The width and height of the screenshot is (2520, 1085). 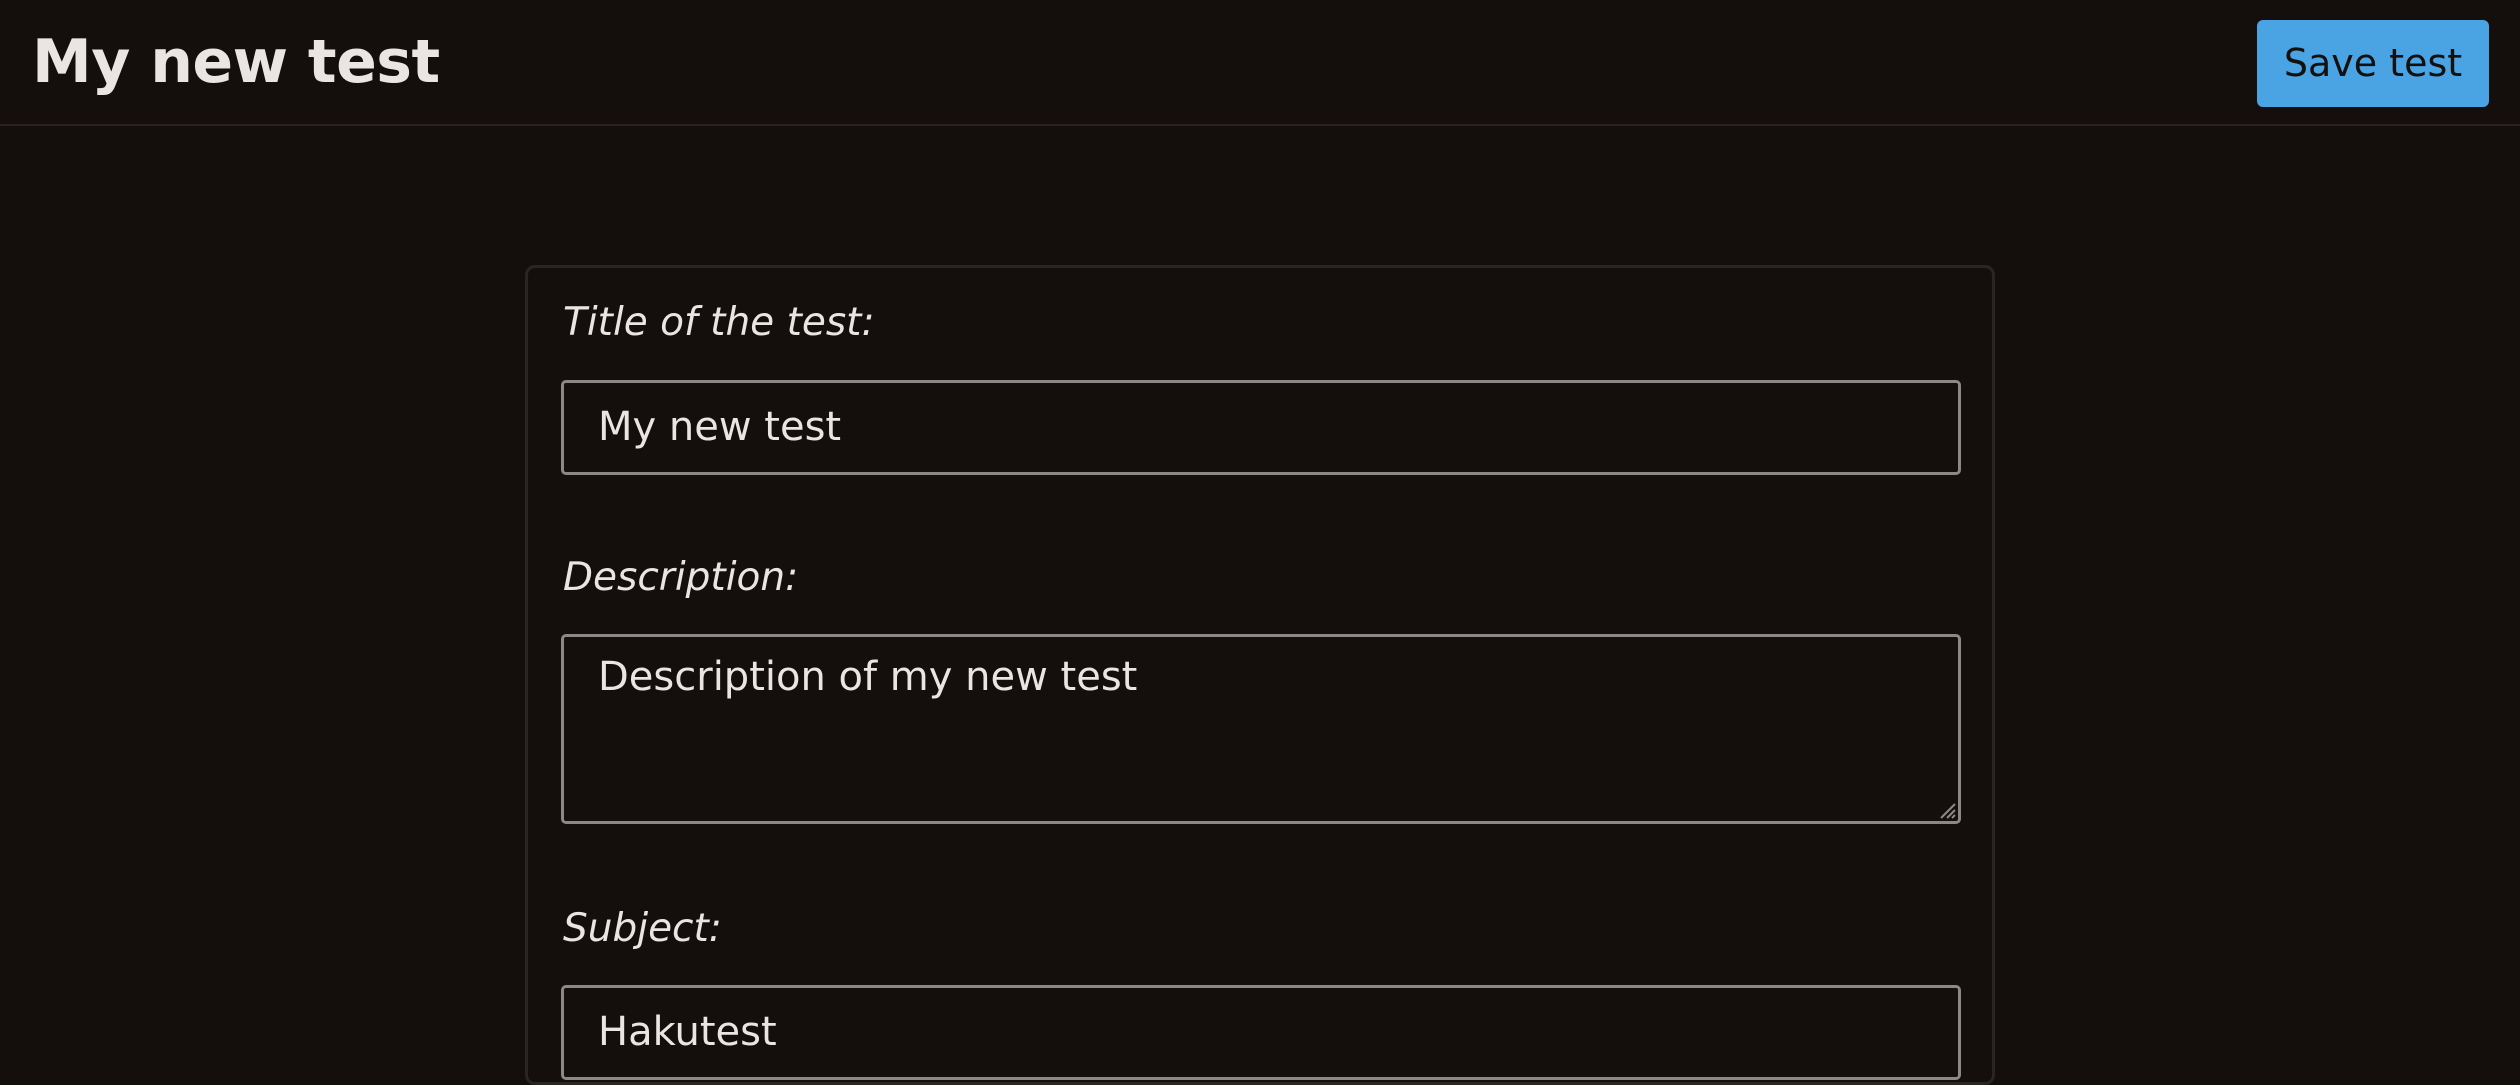 I want to click on description-field-label: Description:, so click(x=681, y=577).